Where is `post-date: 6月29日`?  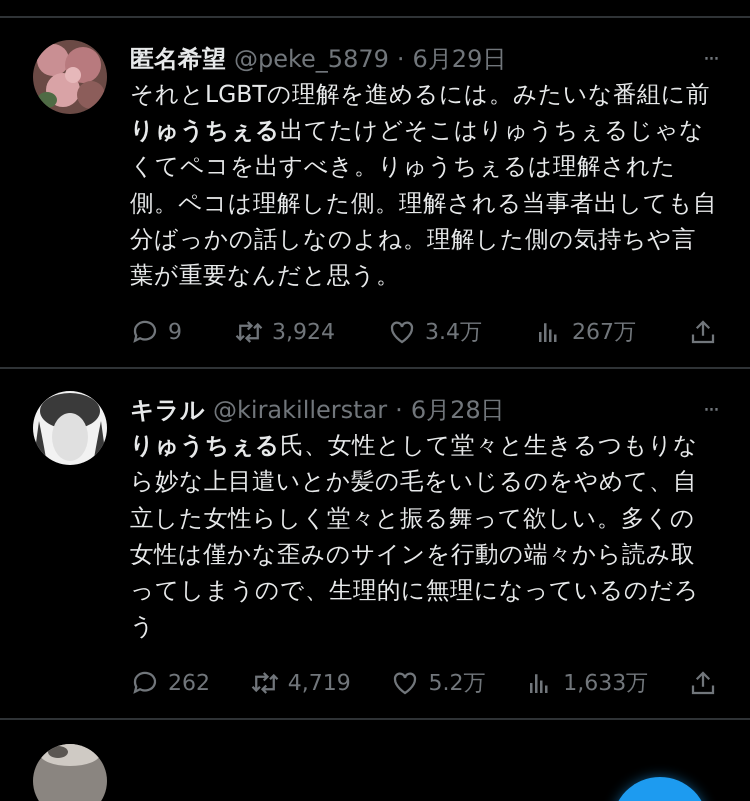 post-date: 6月29日 is located at coordinates (459, 59).